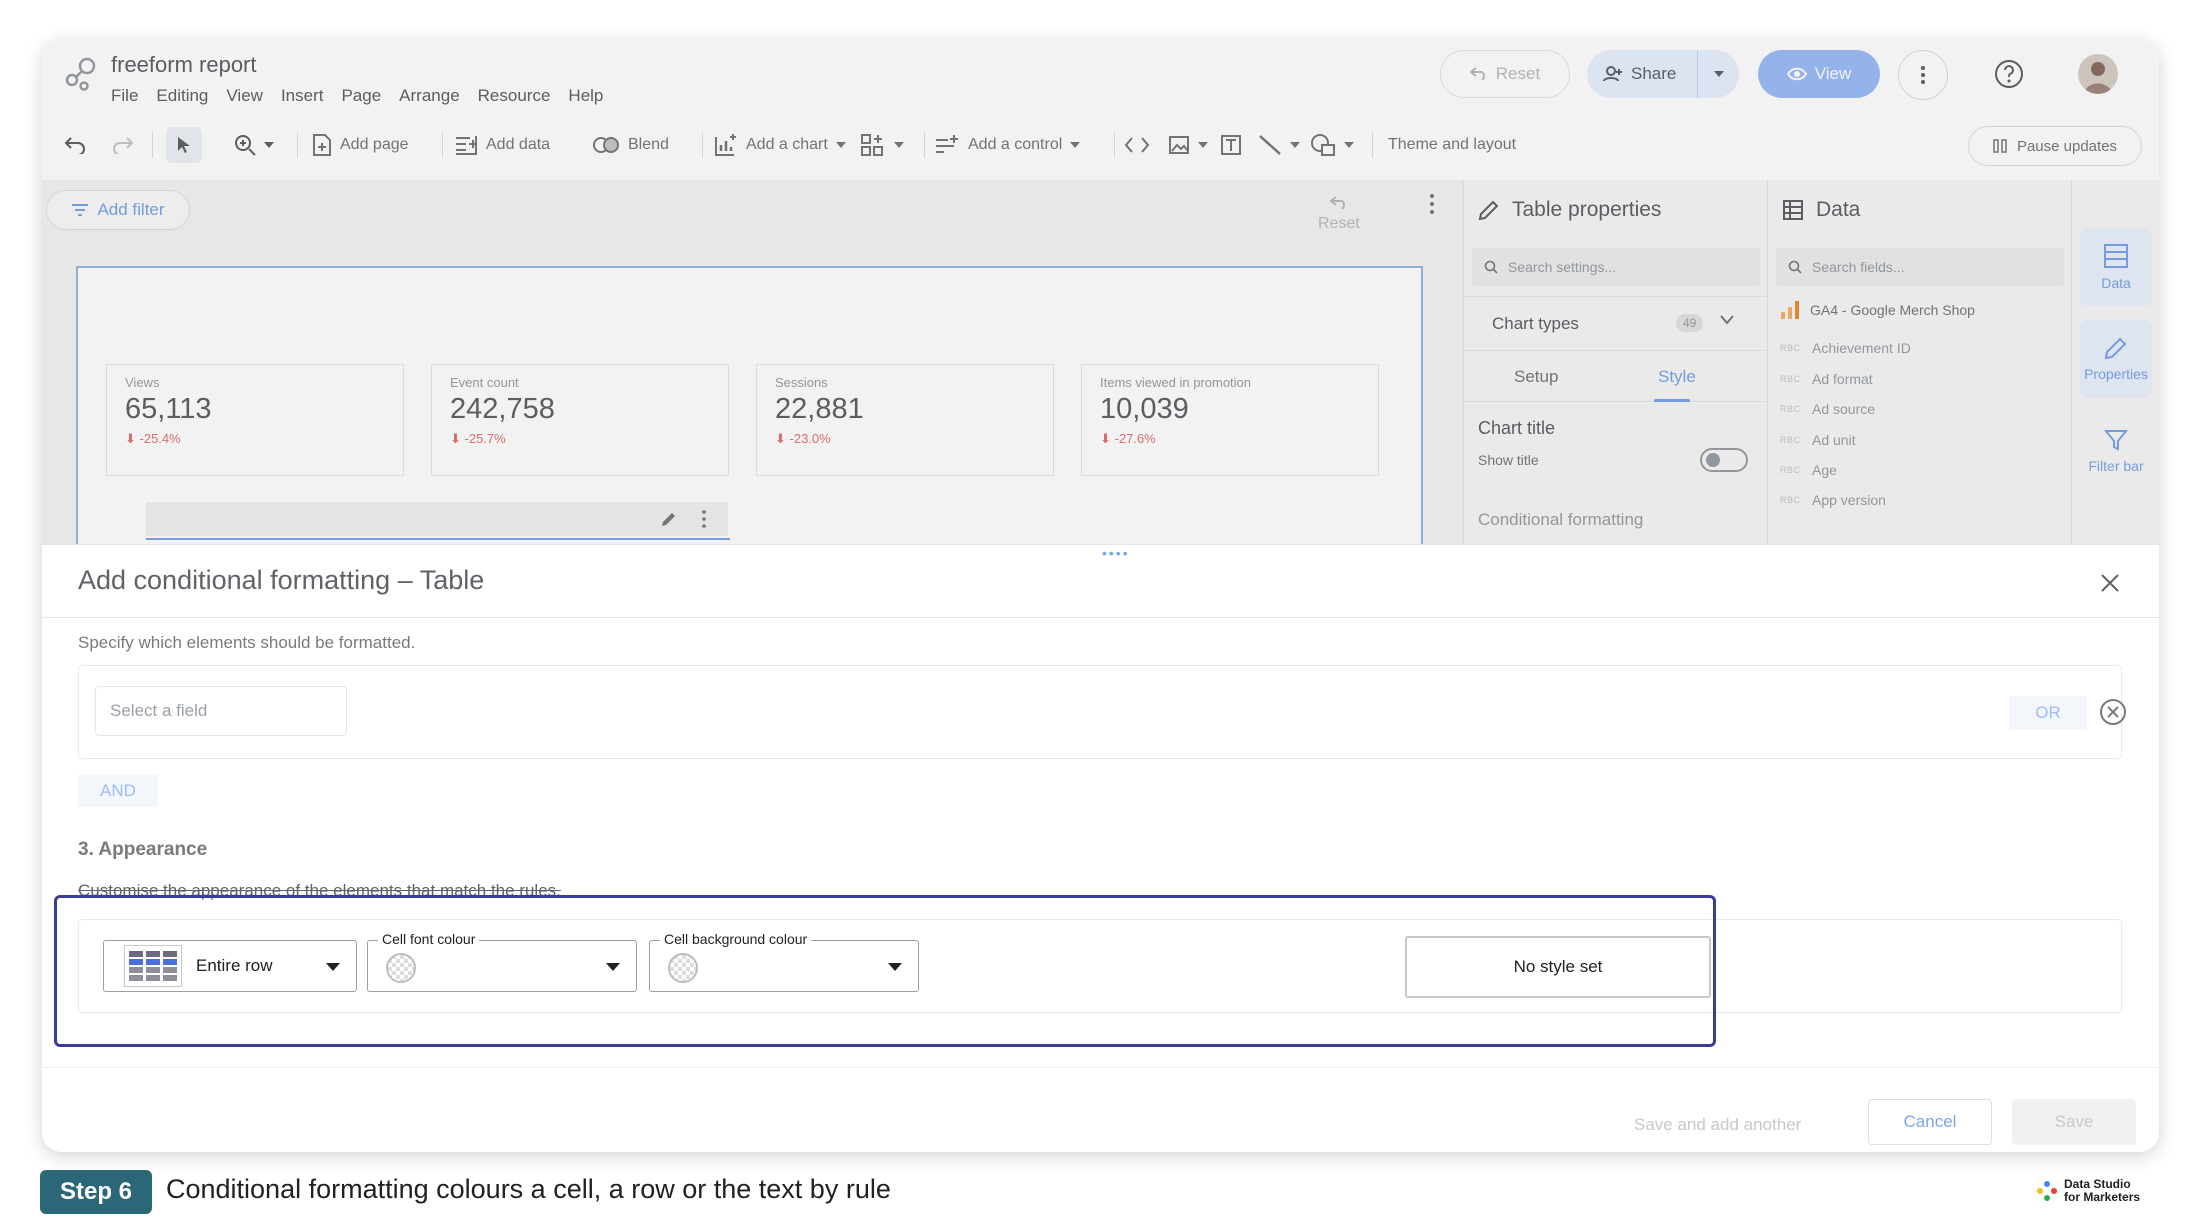  What do you see at coordinates (1616, 323) in the screenshot?
I see `chart-types-selector: Chart types 49` at bounding box center [1616, 323].